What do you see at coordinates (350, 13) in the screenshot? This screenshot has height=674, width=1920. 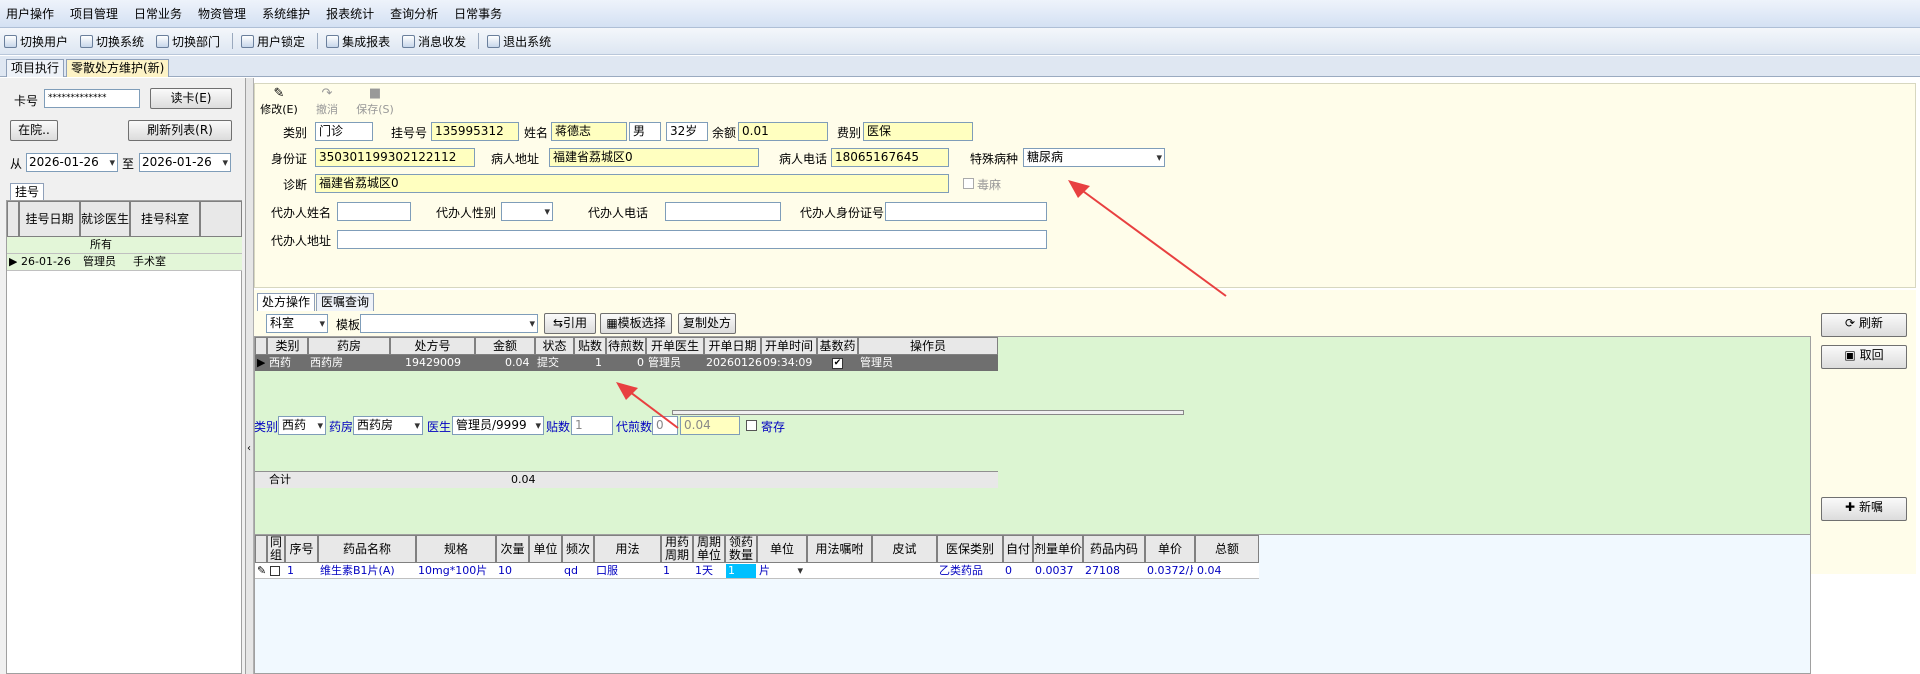 I see `menu-reports: 报表统计` at bounding box center [350, 13].